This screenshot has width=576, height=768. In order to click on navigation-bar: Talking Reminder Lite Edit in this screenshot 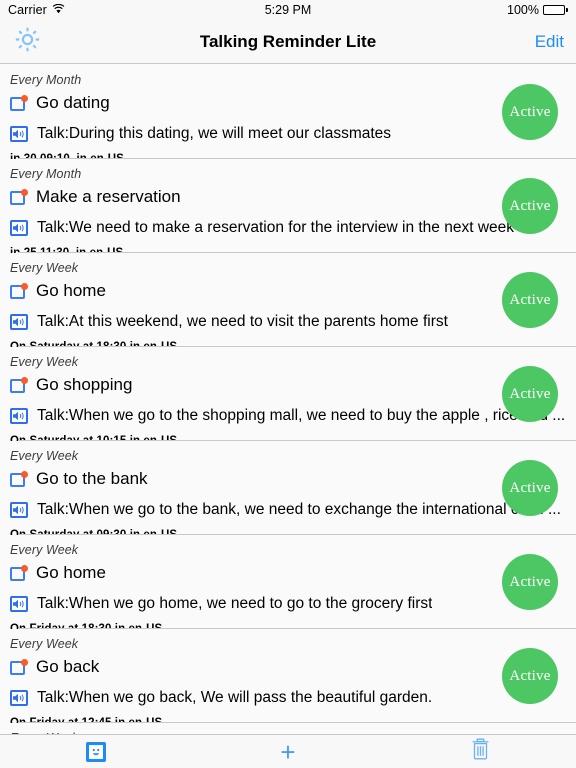, I will do `click(288, 42)`.